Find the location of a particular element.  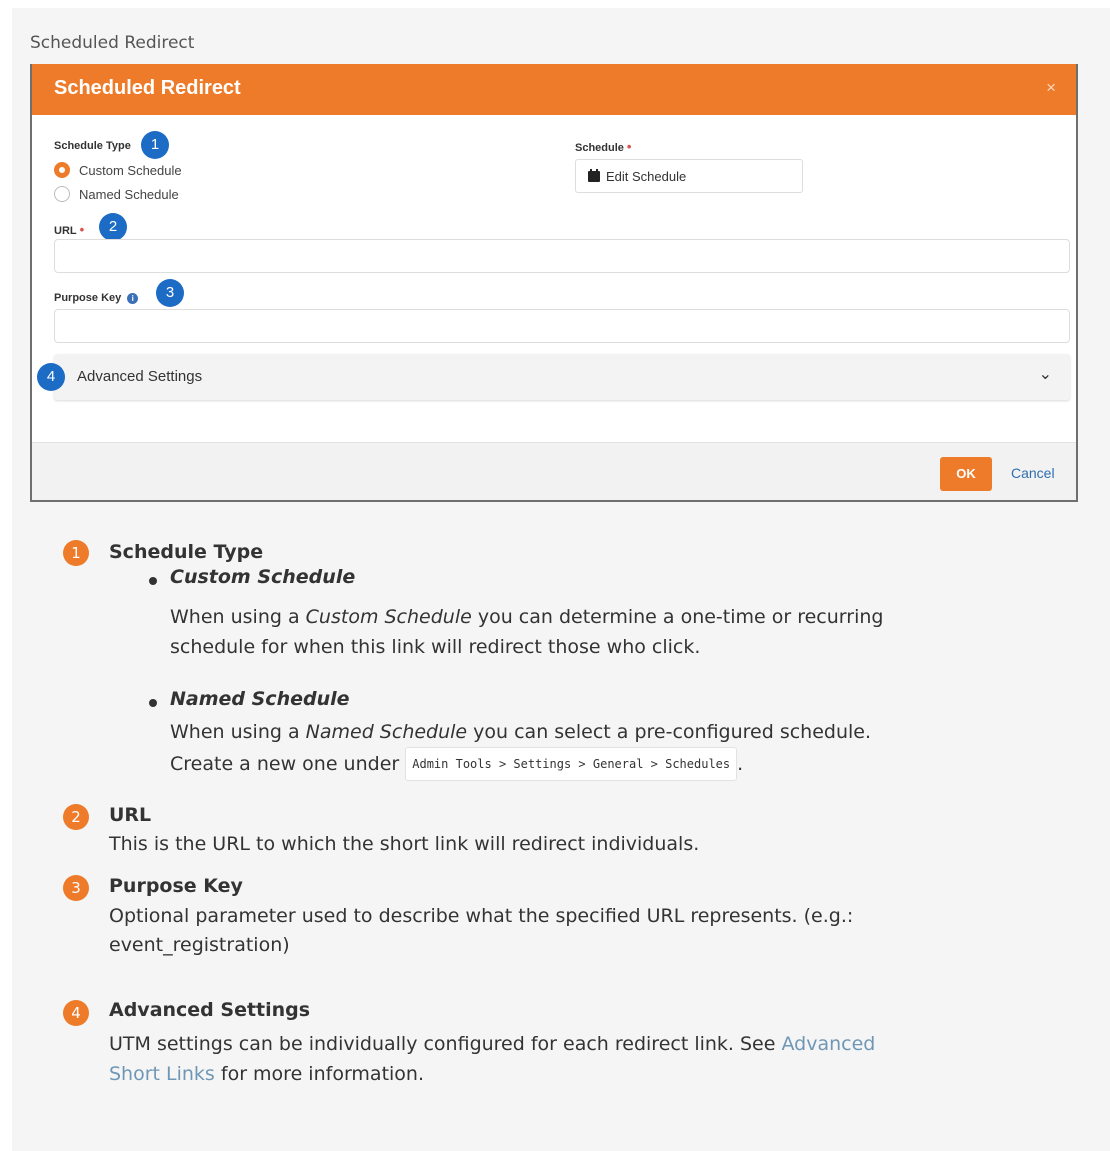

advanced-short-links-link-cont: Short Links is located at coordinates (162, 1074).